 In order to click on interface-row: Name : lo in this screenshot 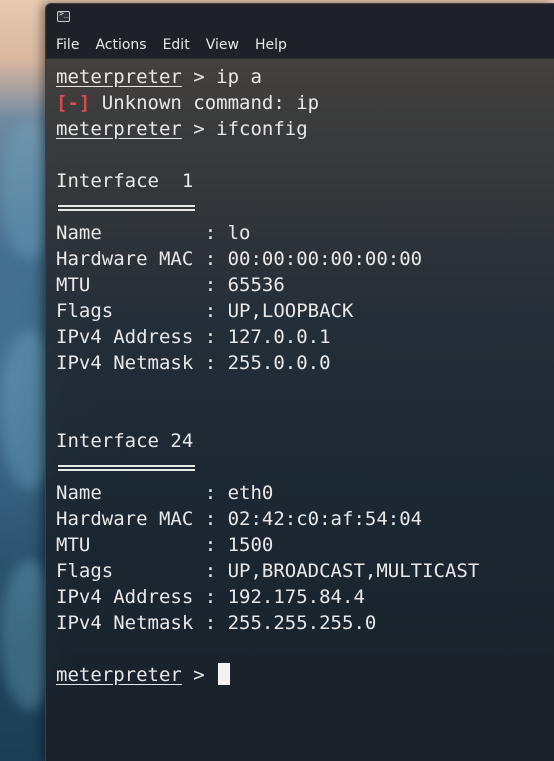, I will do `click(305, 233)`.